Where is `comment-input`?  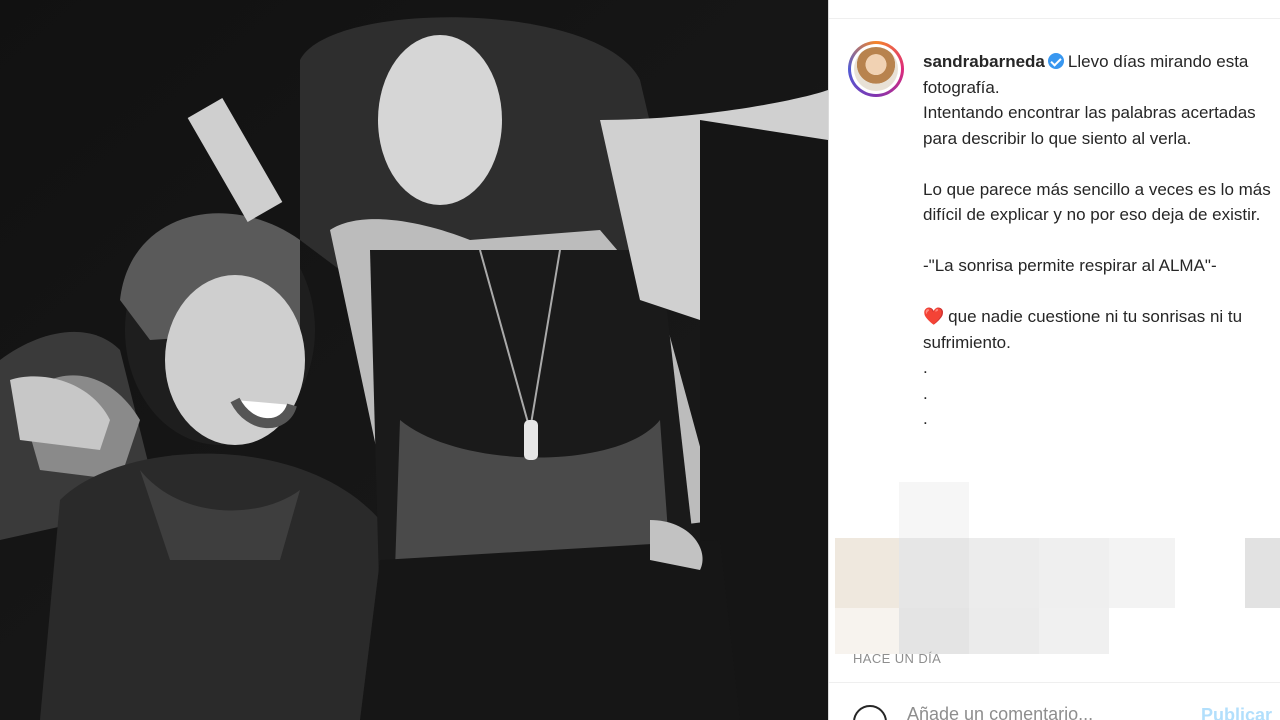 comment-input is located at coordinates (1042, 712).